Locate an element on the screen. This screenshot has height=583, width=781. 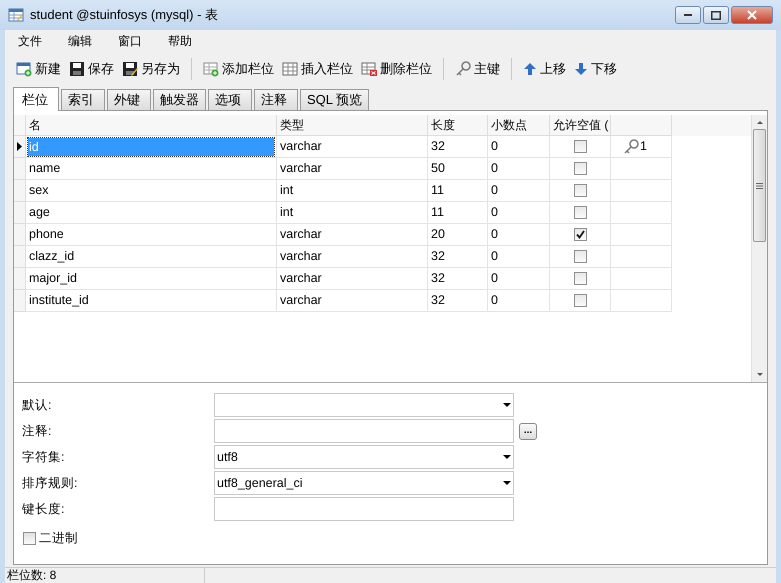
close-button is located at coordinates (752, 15).